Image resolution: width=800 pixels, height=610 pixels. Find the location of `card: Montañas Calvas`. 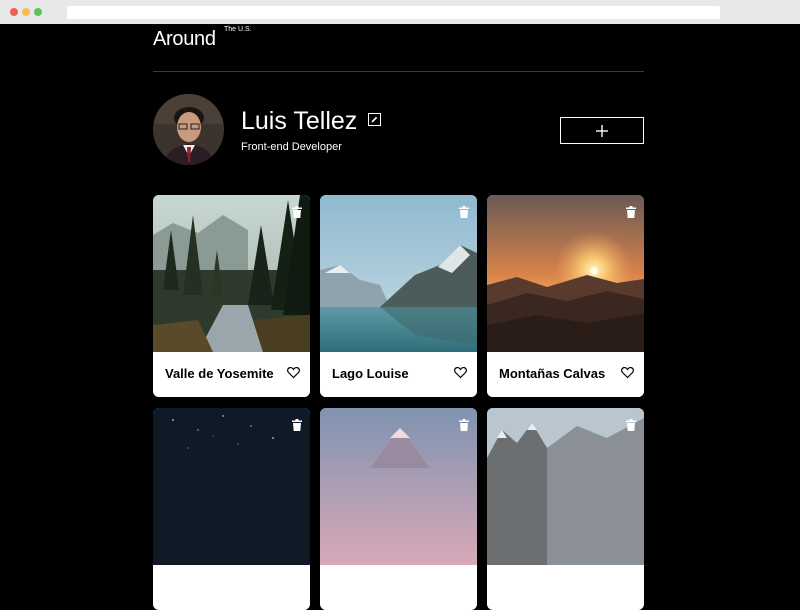

card: Montañas Calvas is located at coordinates (565, 296).